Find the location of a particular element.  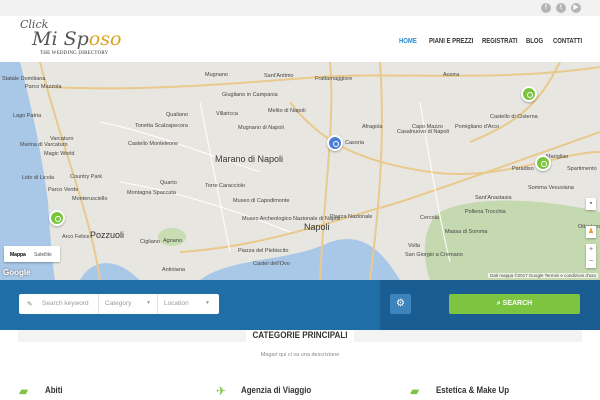

youtube-icon: ▶ is located at coordinates (576, 8).